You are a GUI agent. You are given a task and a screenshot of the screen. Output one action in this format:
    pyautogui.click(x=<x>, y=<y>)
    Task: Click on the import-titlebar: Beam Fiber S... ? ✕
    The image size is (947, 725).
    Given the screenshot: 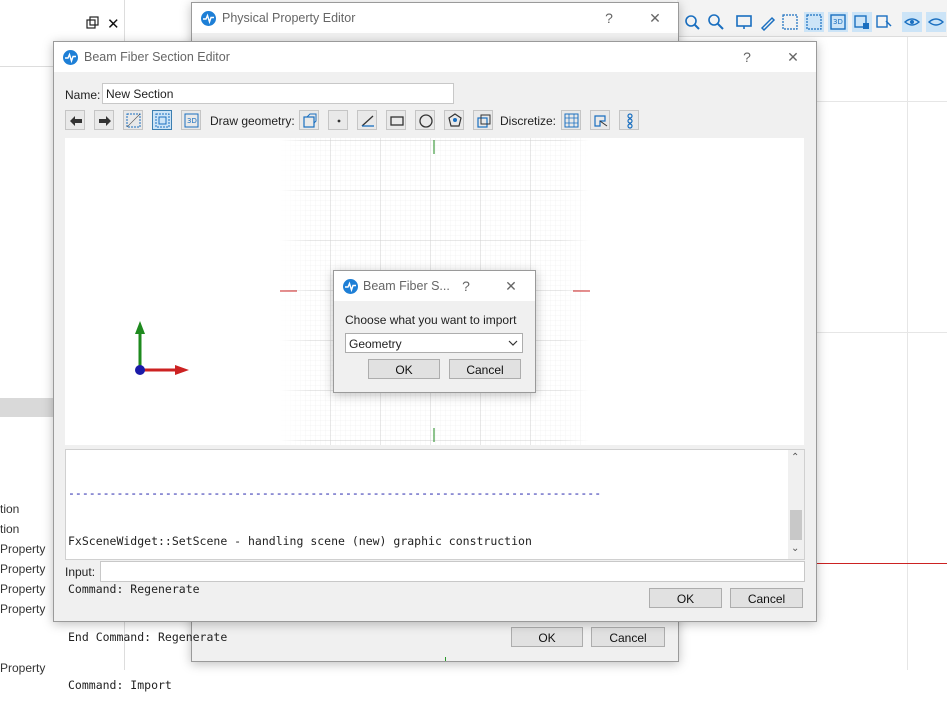 What is the action you would take?
    pyautogui.click(x=434, y=286)
    